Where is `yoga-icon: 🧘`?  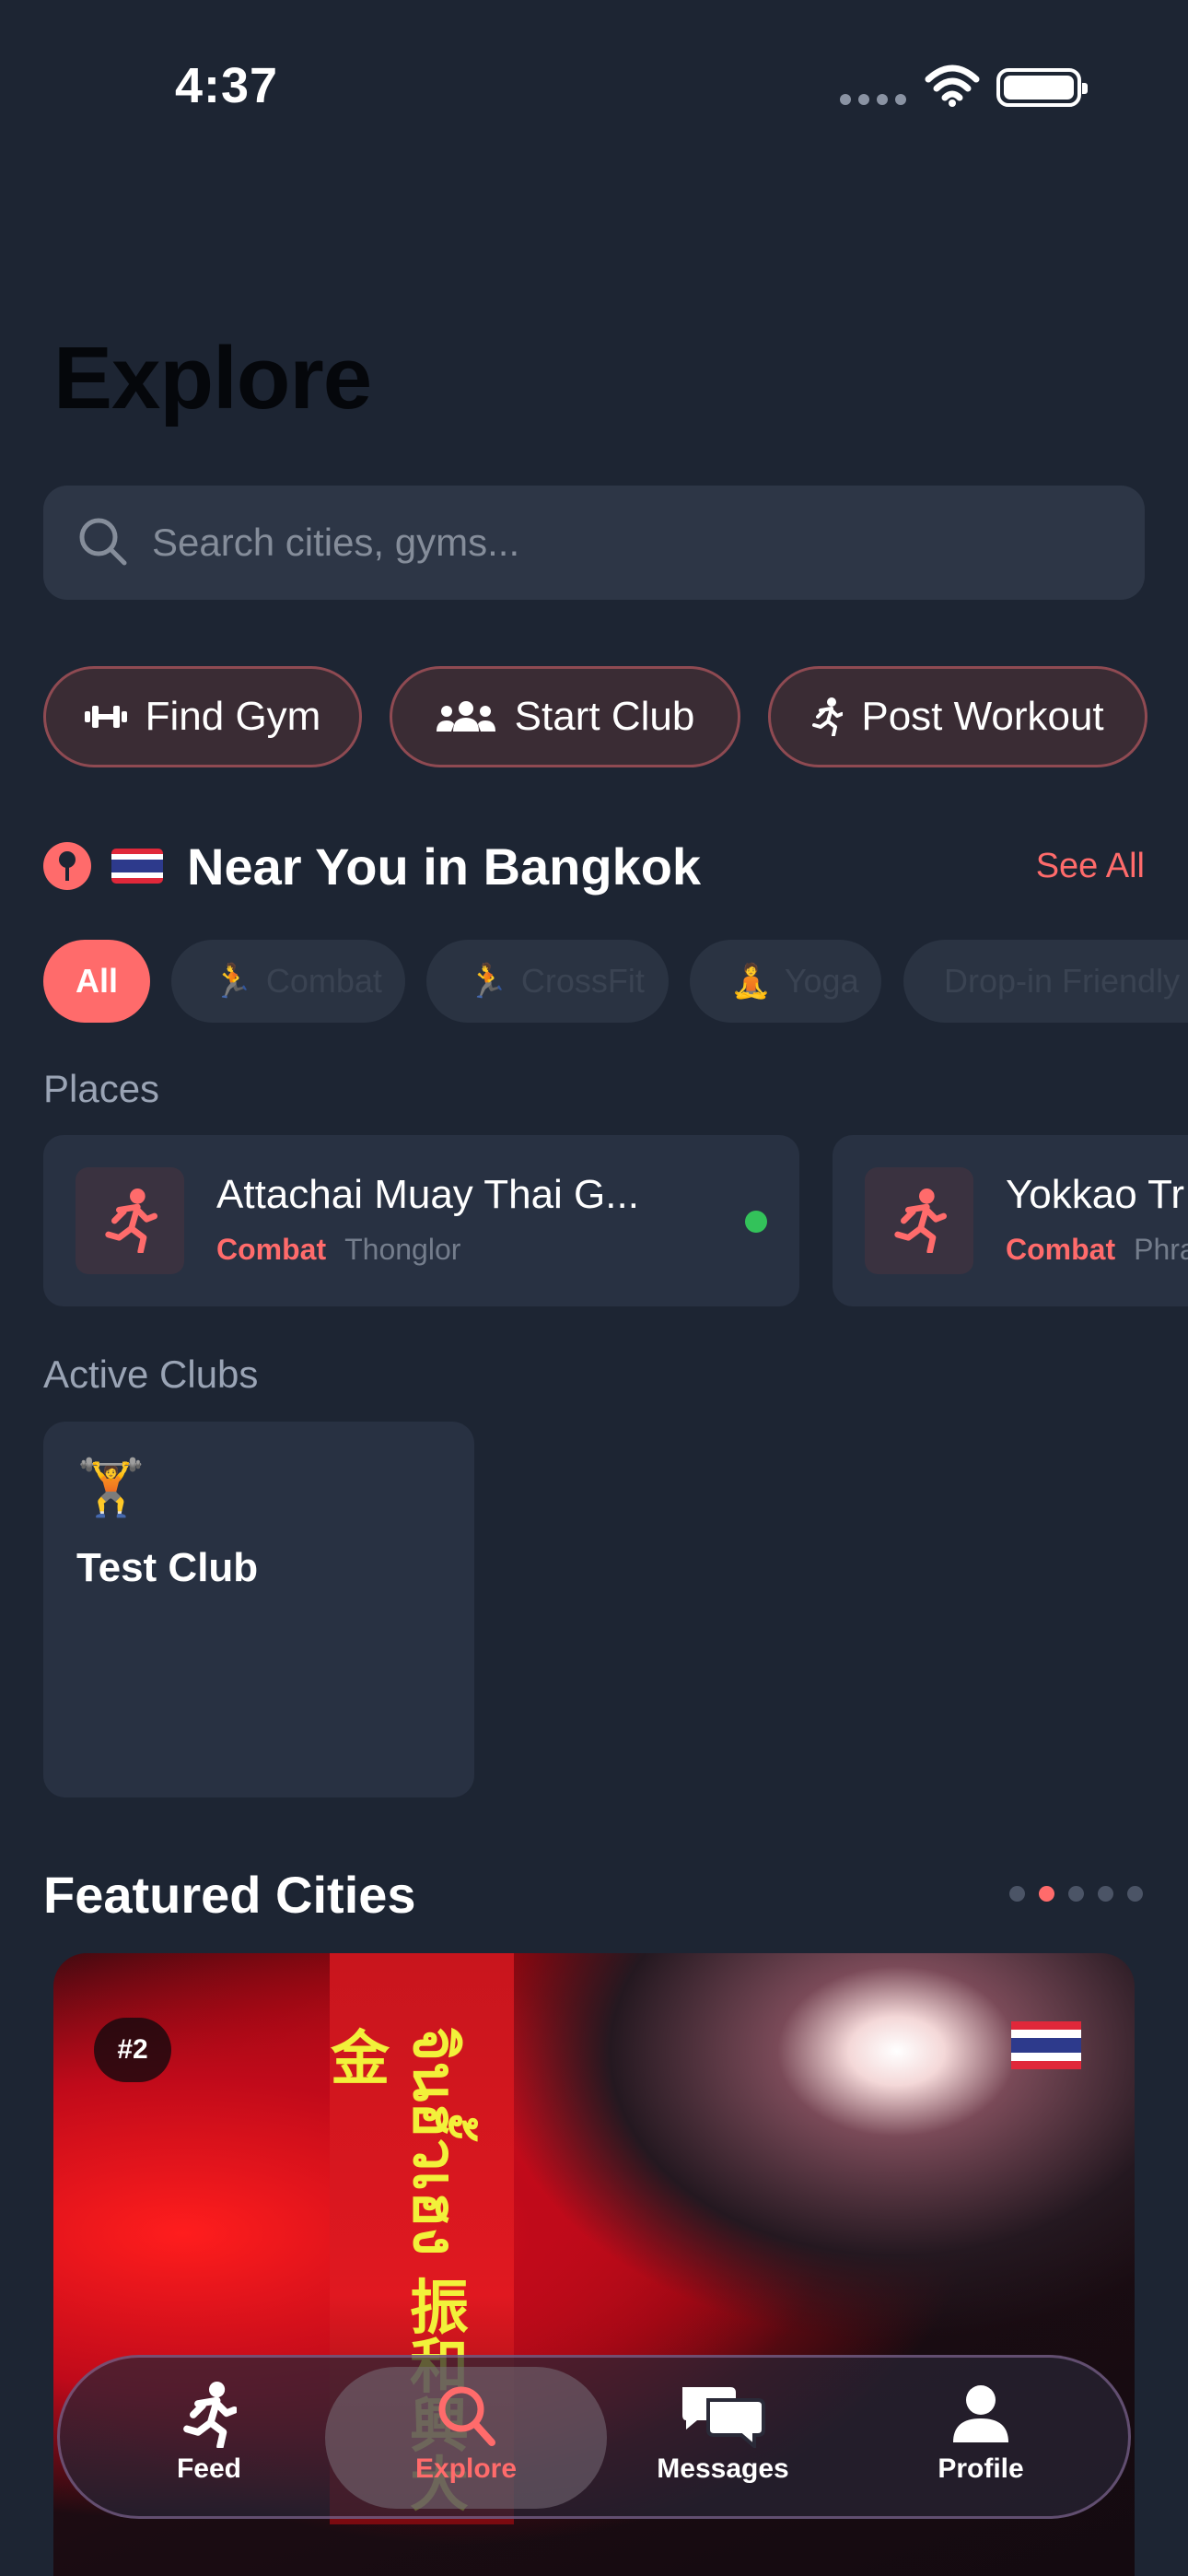
yoga-icon: 🧘 is located at coordinates (751, 981).